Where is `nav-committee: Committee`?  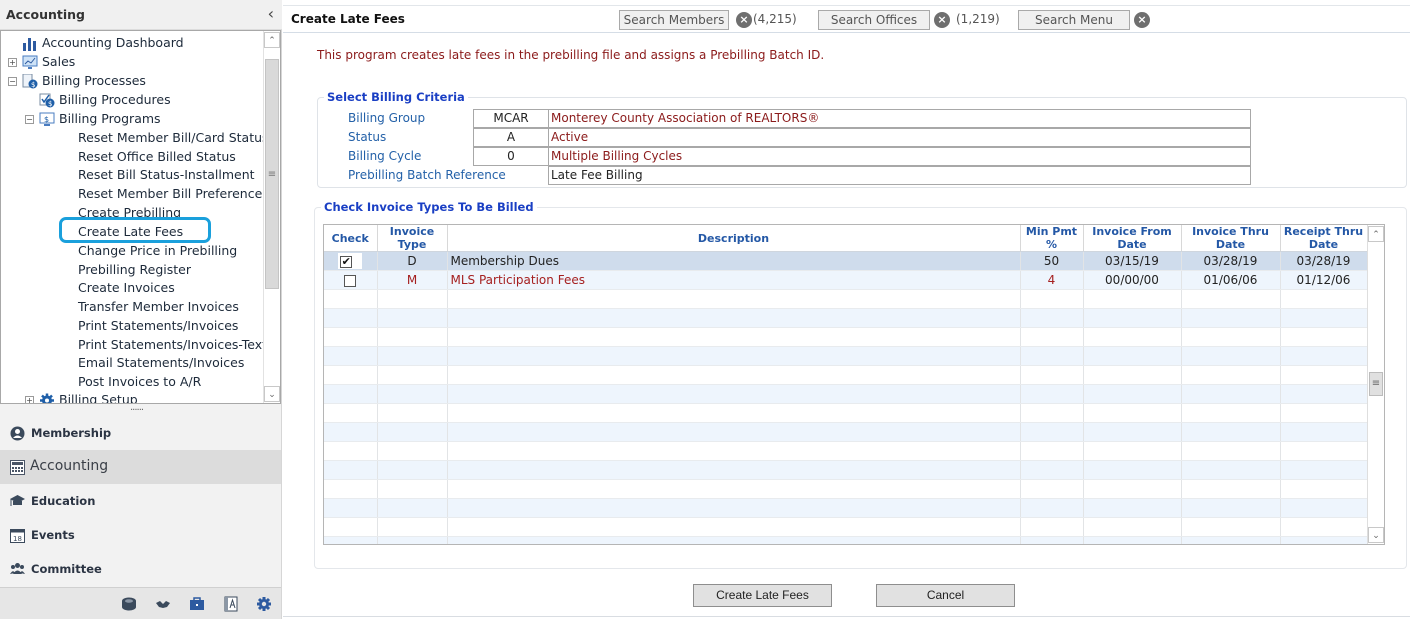 nav-committee: Committee is located at coordinates (140, 569).